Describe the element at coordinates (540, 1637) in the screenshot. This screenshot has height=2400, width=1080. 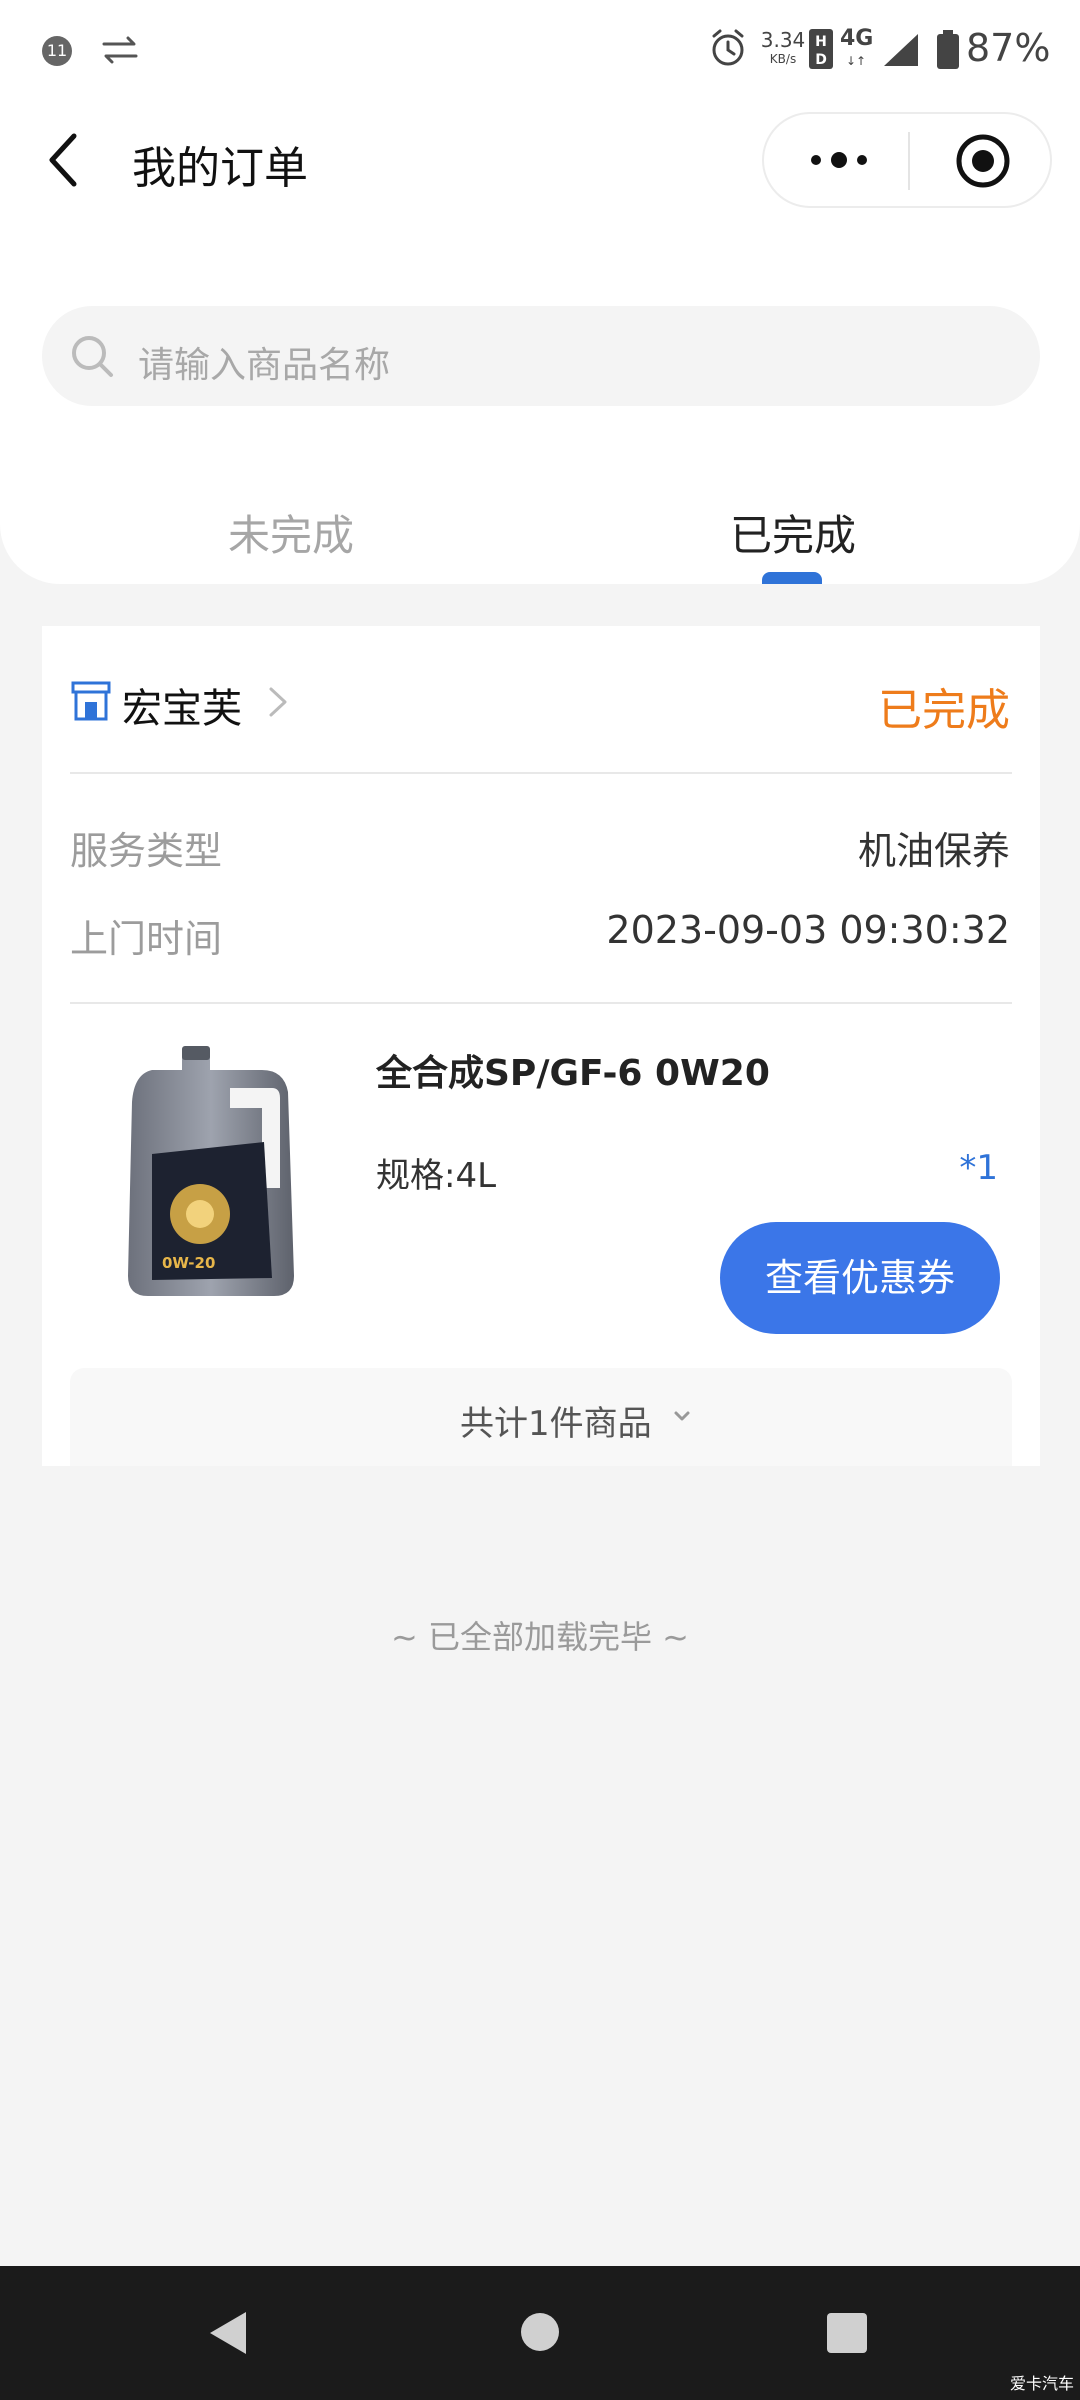
I see `all-loaded-text: ~ 已全部加载完毕 ~` at that location.